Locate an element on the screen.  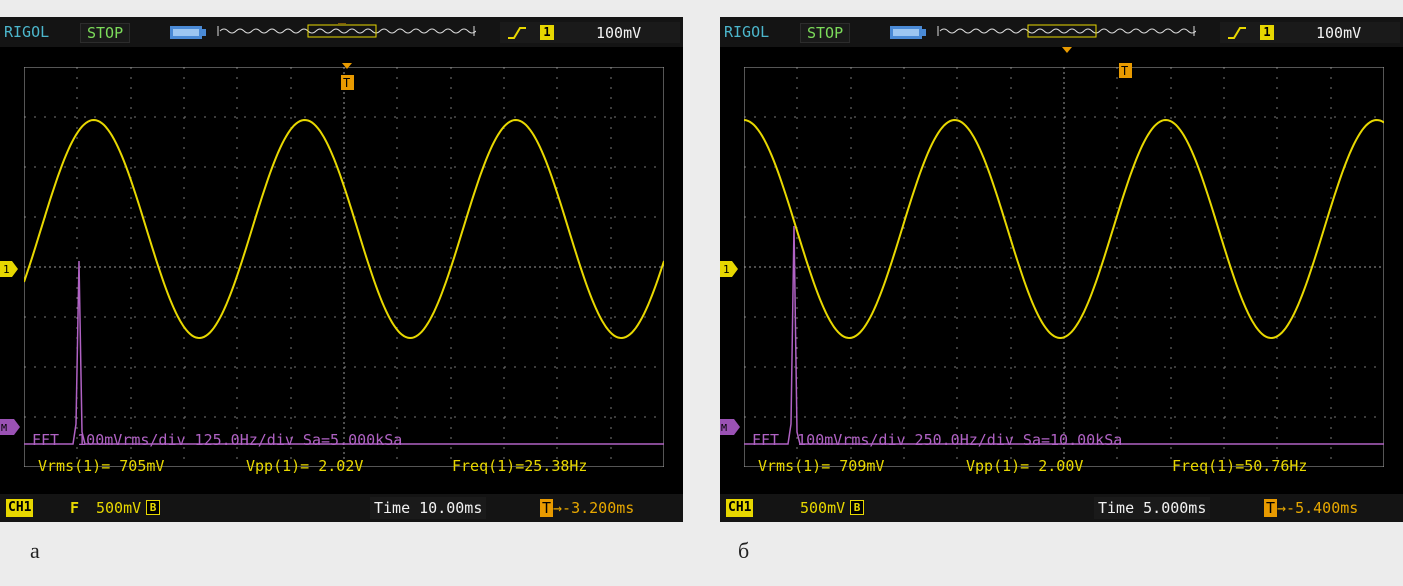
filter-indicator: F is located at coordinates (75, 508).